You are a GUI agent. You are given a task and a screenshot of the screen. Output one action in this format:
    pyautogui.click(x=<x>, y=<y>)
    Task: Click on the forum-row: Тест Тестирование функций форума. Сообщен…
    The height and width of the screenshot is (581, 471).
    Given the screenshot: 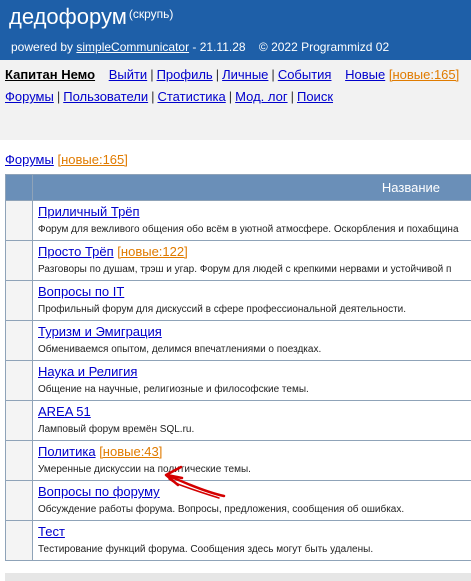 What is the action you would take?
    pyautogui.click(x=238, y=540)
    